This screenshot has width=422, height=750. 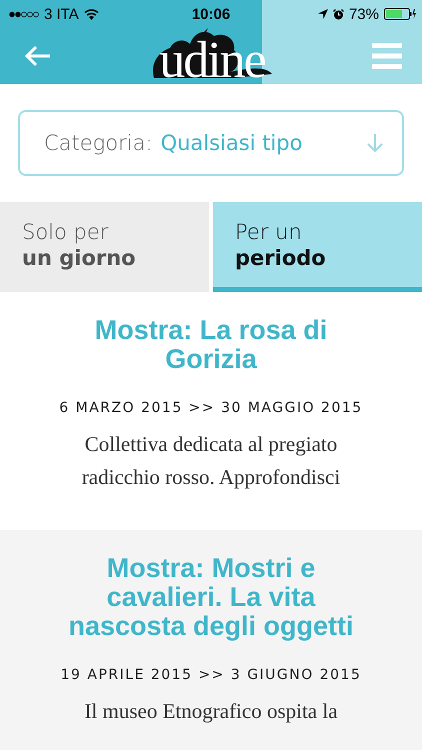 What do you see at coordinates (211, 675) in the screenshot?
I see `event-dates: 19 APRILE 2015 >> 3 GIUGNO 2015` at bounding box center [211, 675].